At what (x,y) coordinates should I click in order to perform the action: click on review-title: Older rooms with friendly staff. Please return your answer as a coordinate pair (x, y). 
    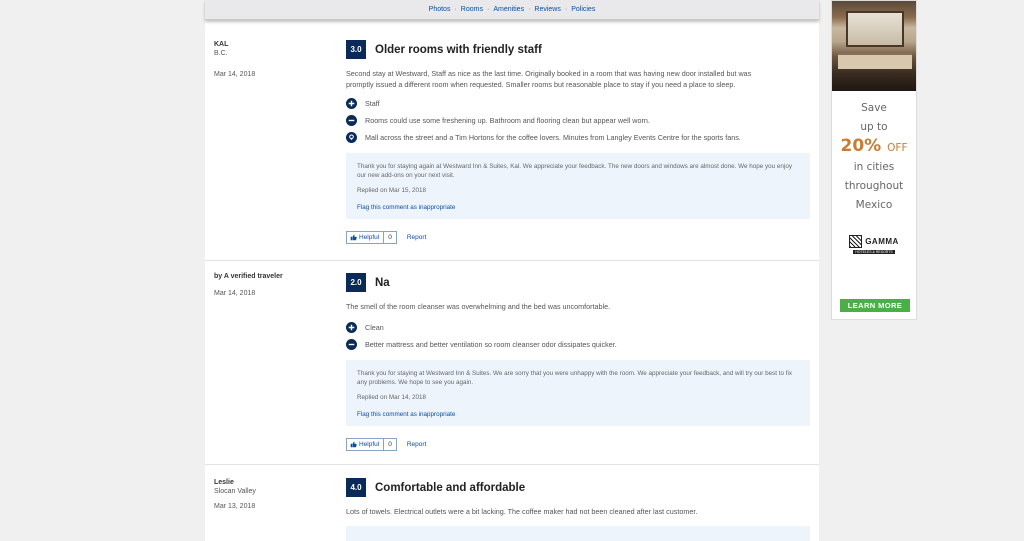
    Looking at the image, I should click on (458, 49).